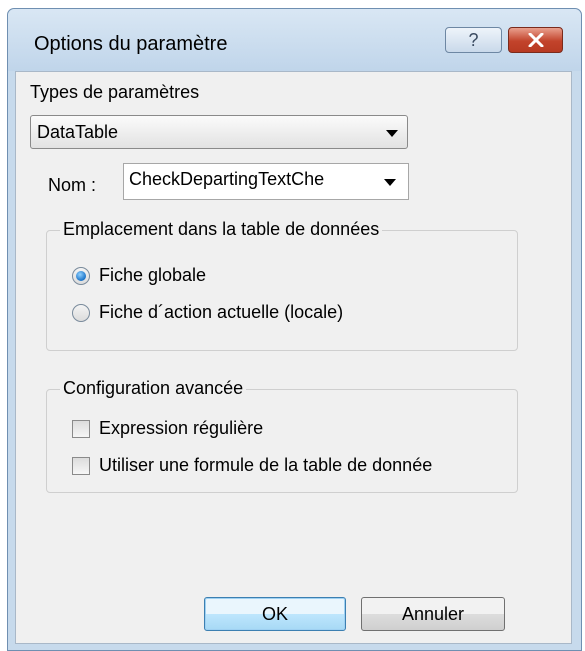 This screenshot has width=585, height=651. What do you see at coordinates (181, 428) in the screenshot?
I see `regex-checkbox-label: Expression régulière` at bounding box center [181, 428].